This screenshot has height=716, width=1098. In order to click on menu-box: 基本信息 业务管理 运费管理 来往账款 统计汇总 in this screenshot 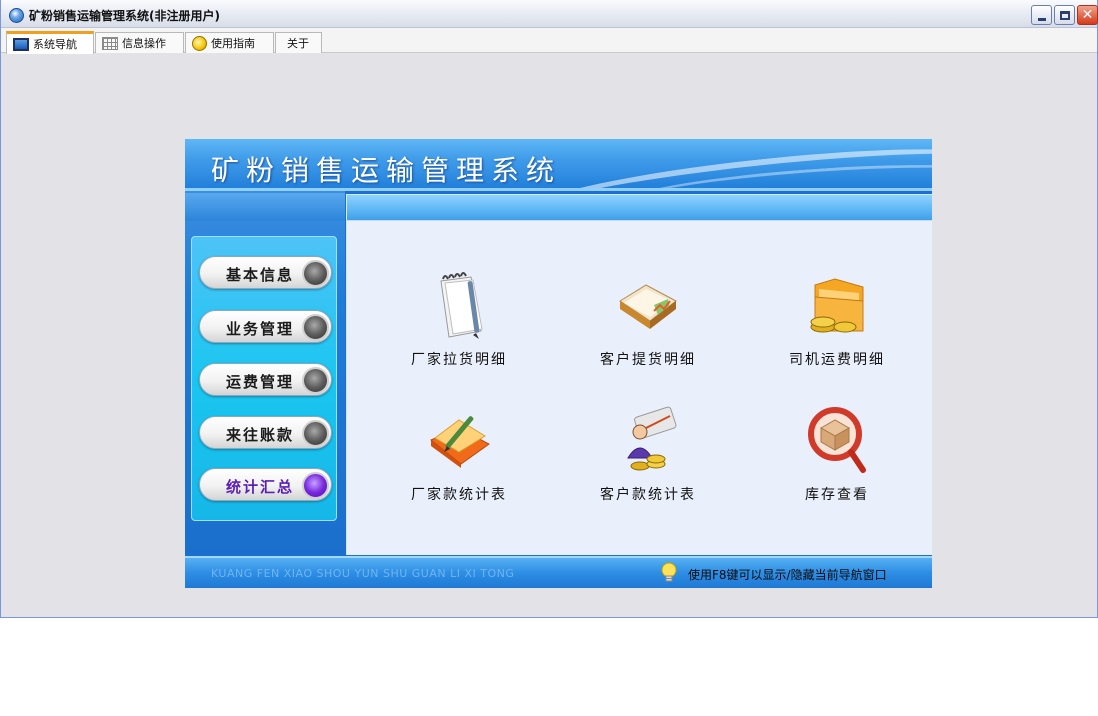, I will do `click(264, 378)`.